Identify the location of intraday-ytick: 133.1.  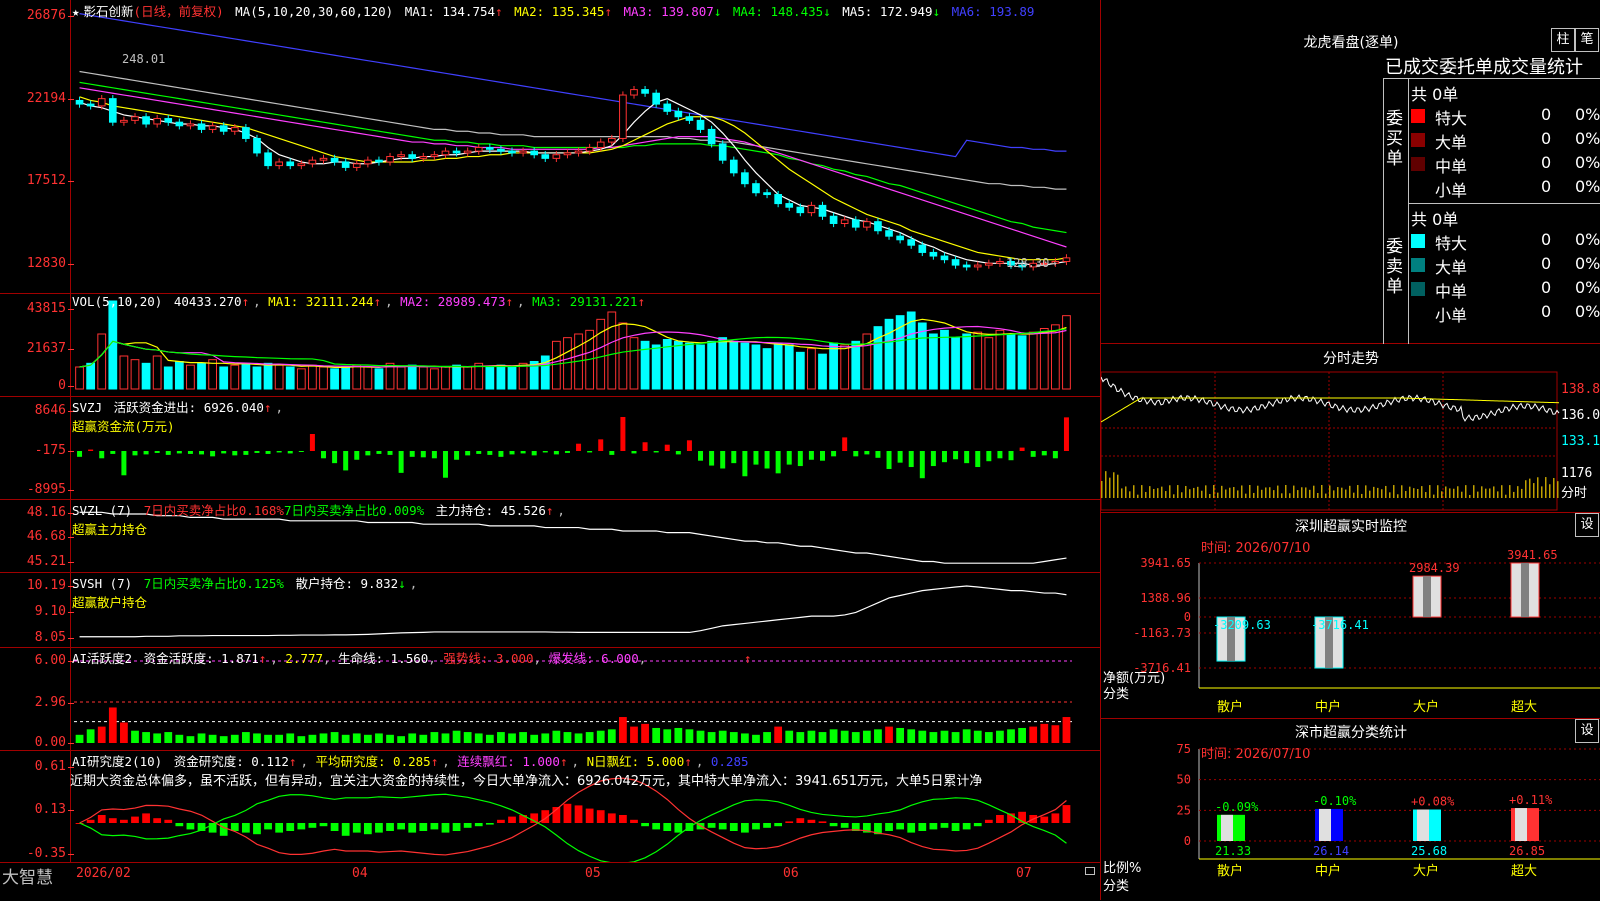
(1580, 441).